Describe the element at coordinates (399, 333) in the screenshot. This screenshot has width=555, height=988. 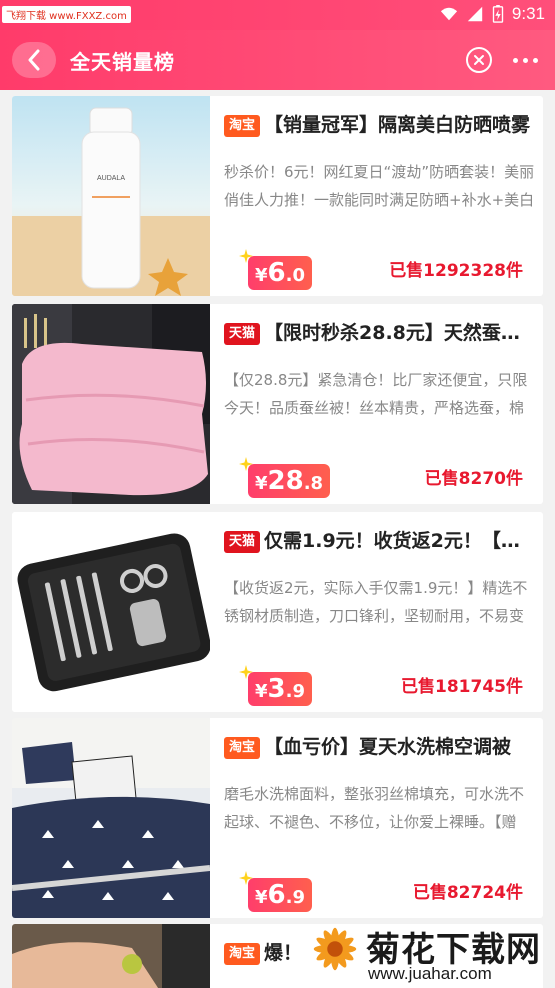
I see `product-title-text: 【限时秒杀28.8元】天然蚕丝被` at that location.